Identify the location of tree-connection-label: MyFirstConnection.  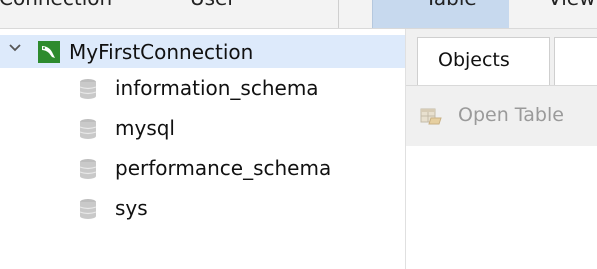
(161, 52).